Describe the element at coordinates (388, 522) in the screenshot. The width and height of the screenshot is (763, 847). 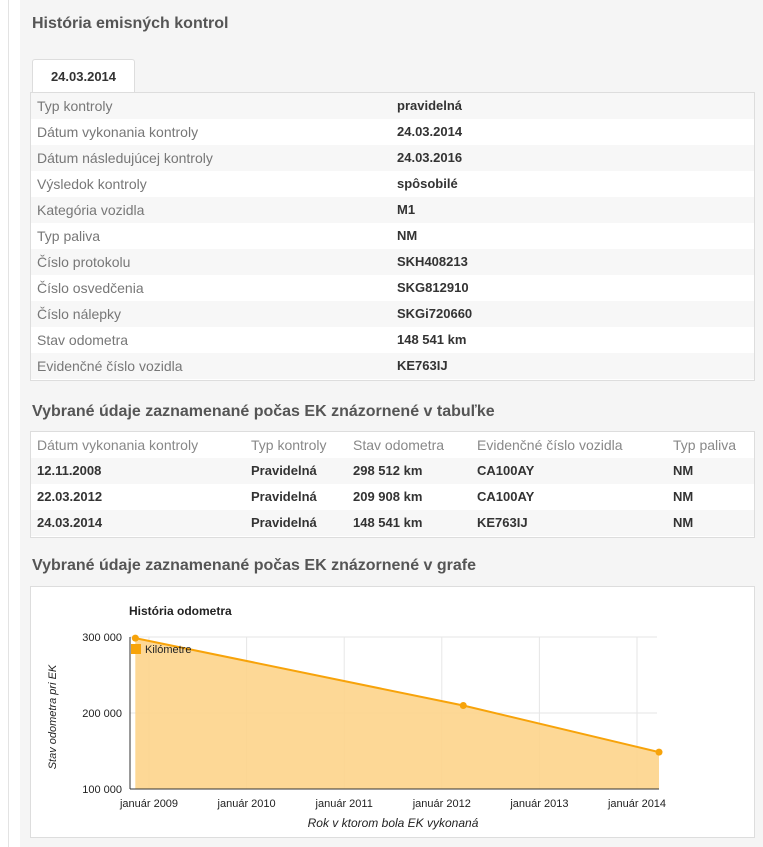
I see `table-cell: 148 541 km` at that location.